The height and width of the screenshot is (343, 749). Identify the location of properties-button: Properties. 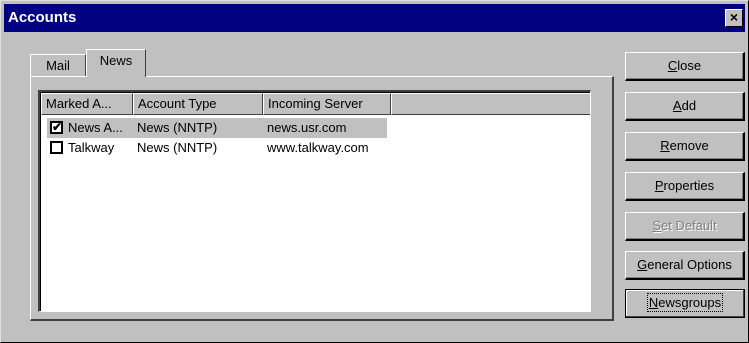
(685, 186).